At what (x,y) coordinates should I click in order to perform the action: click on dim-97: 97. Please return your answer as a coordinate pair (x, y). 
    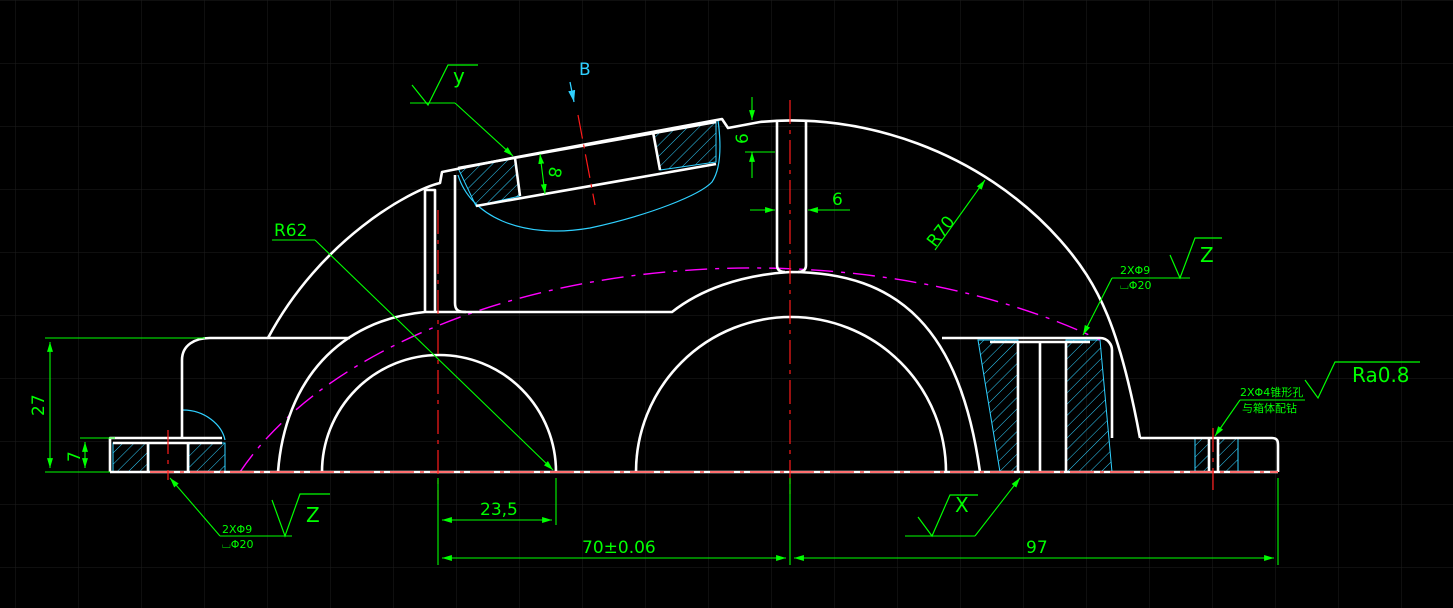
    Looking at the image, I should click on (1037, 548).